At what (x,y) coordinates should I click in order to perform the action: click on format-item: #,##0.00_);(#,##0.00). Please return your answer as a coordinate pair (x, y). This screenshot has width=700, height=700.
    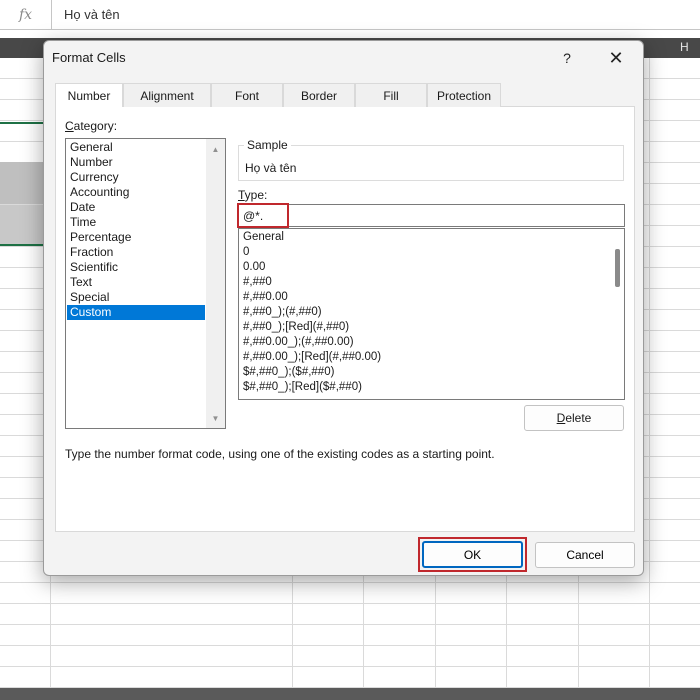
    Looking at the image, I should click on (298, 342).